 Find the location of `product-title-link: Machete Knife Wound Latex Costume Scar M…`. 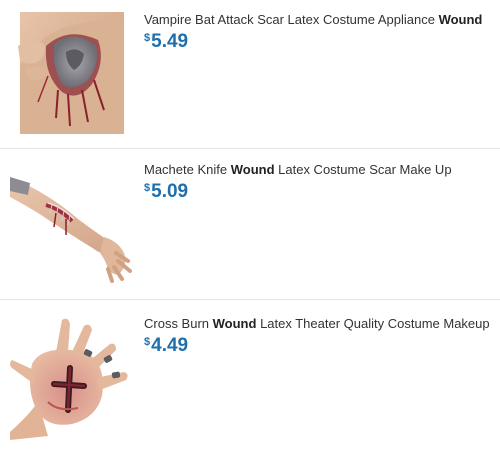

product-title-link: Machete Knife Wound Latex Costume Scar M… is located at coordinates (319, 169).